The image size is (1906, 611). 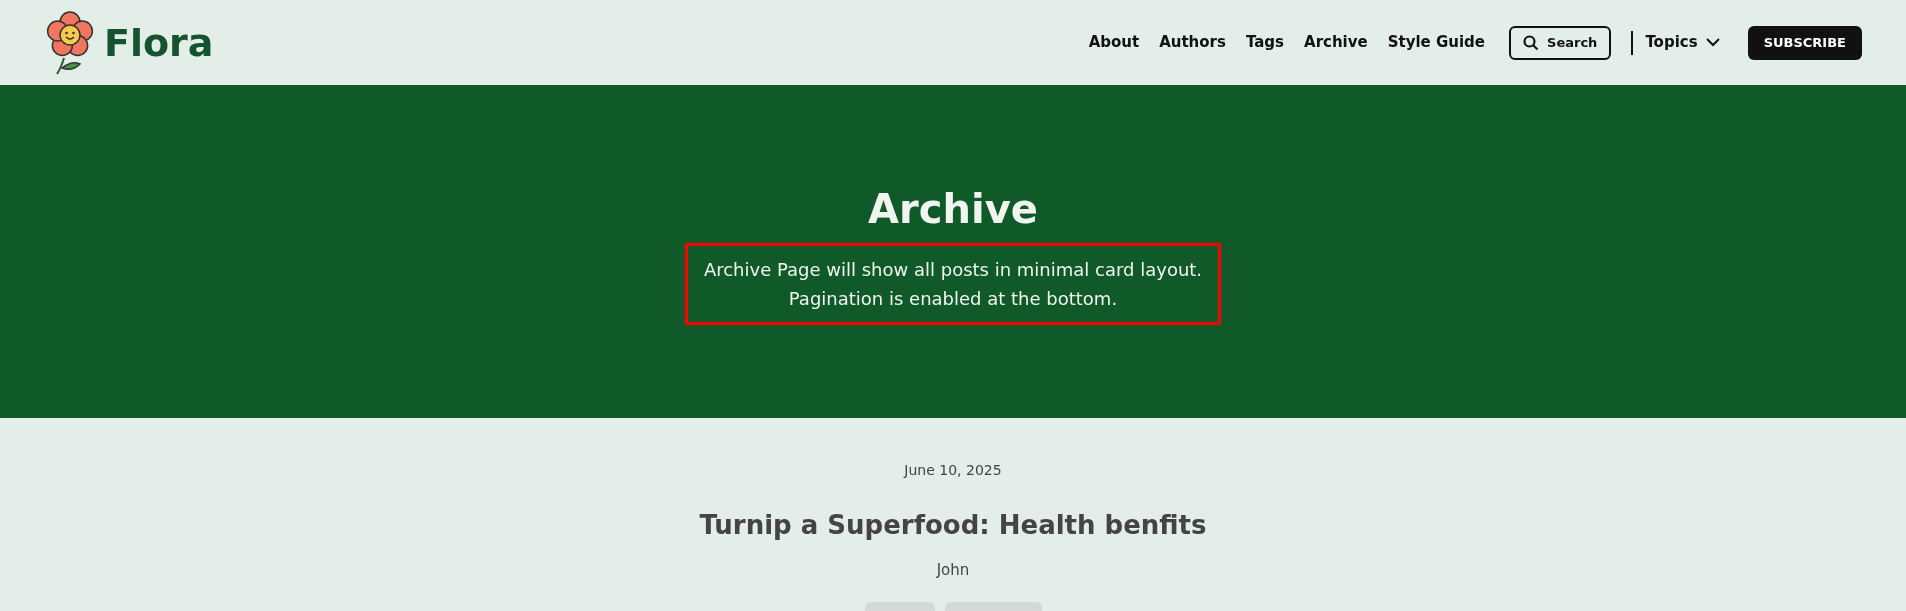 What do you see at coordinates (1192, 42) in the screenshot?
I see `nav-link: Authors` at bounding box center [1192, 42].